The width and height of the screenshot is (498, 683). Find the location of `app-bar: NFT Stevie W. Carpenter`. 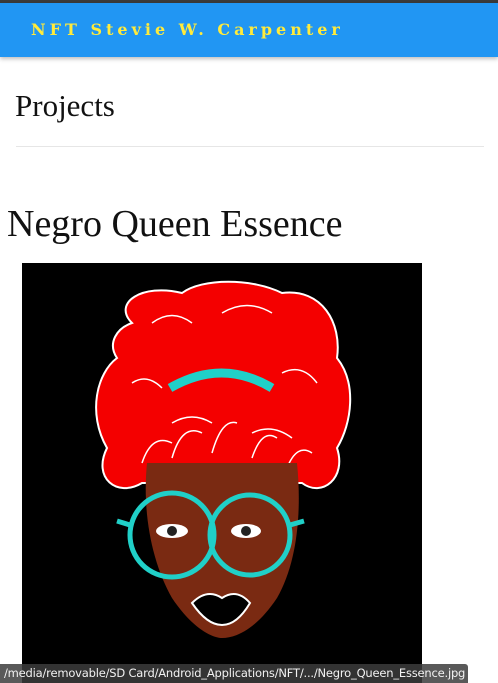

app-bar: NFT Stevie W. Carpenter is located at coordinates (249, 30).